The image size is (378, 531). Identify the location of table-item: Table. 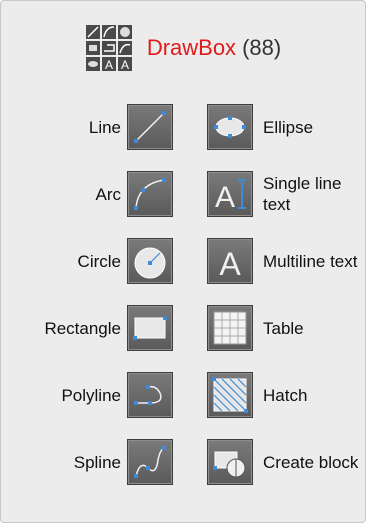
(285, 328).